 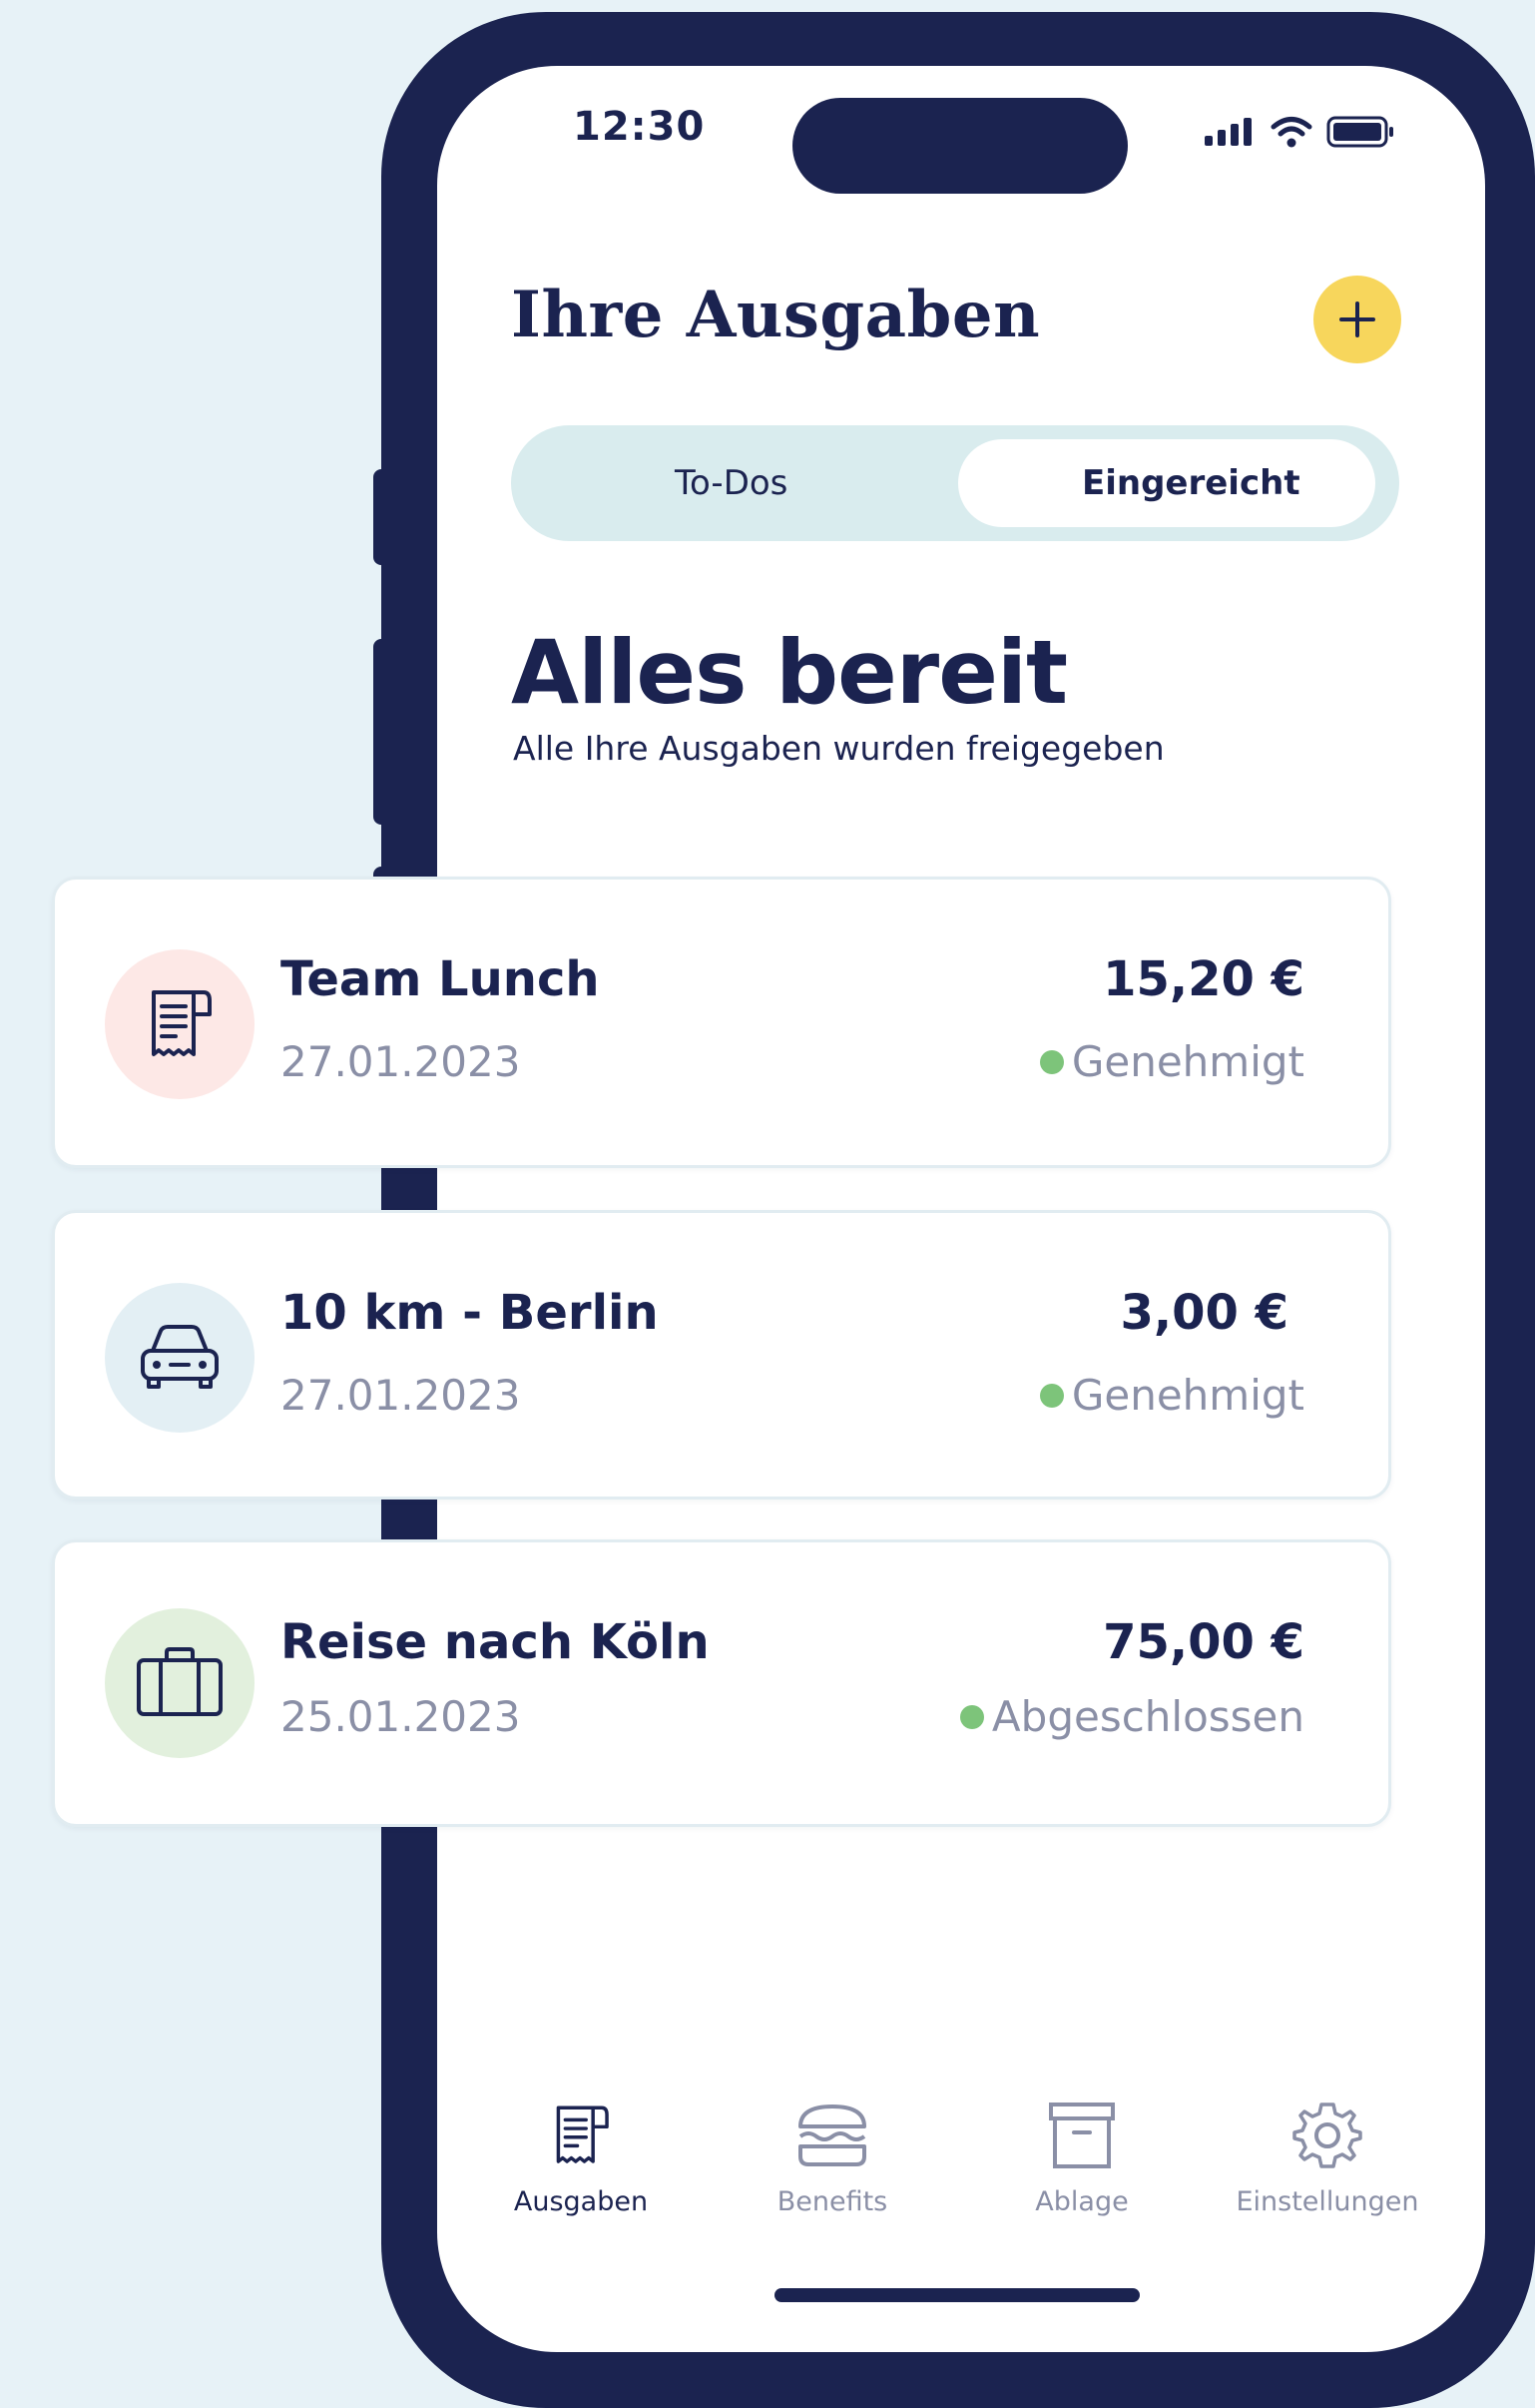 I want to click on status-time: 12:30, so click(x=639, y=127).